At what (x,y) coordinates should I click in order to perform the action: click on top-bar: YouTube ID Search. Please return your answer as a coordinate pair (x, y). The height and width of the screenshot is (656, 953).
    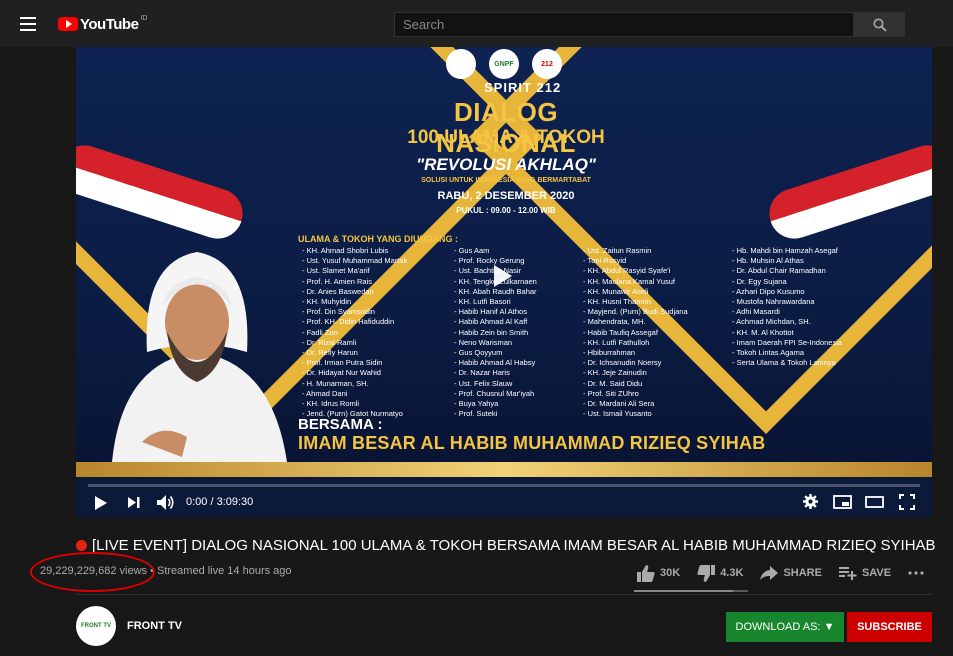
    Looking at the image, I should click on (476, 23).